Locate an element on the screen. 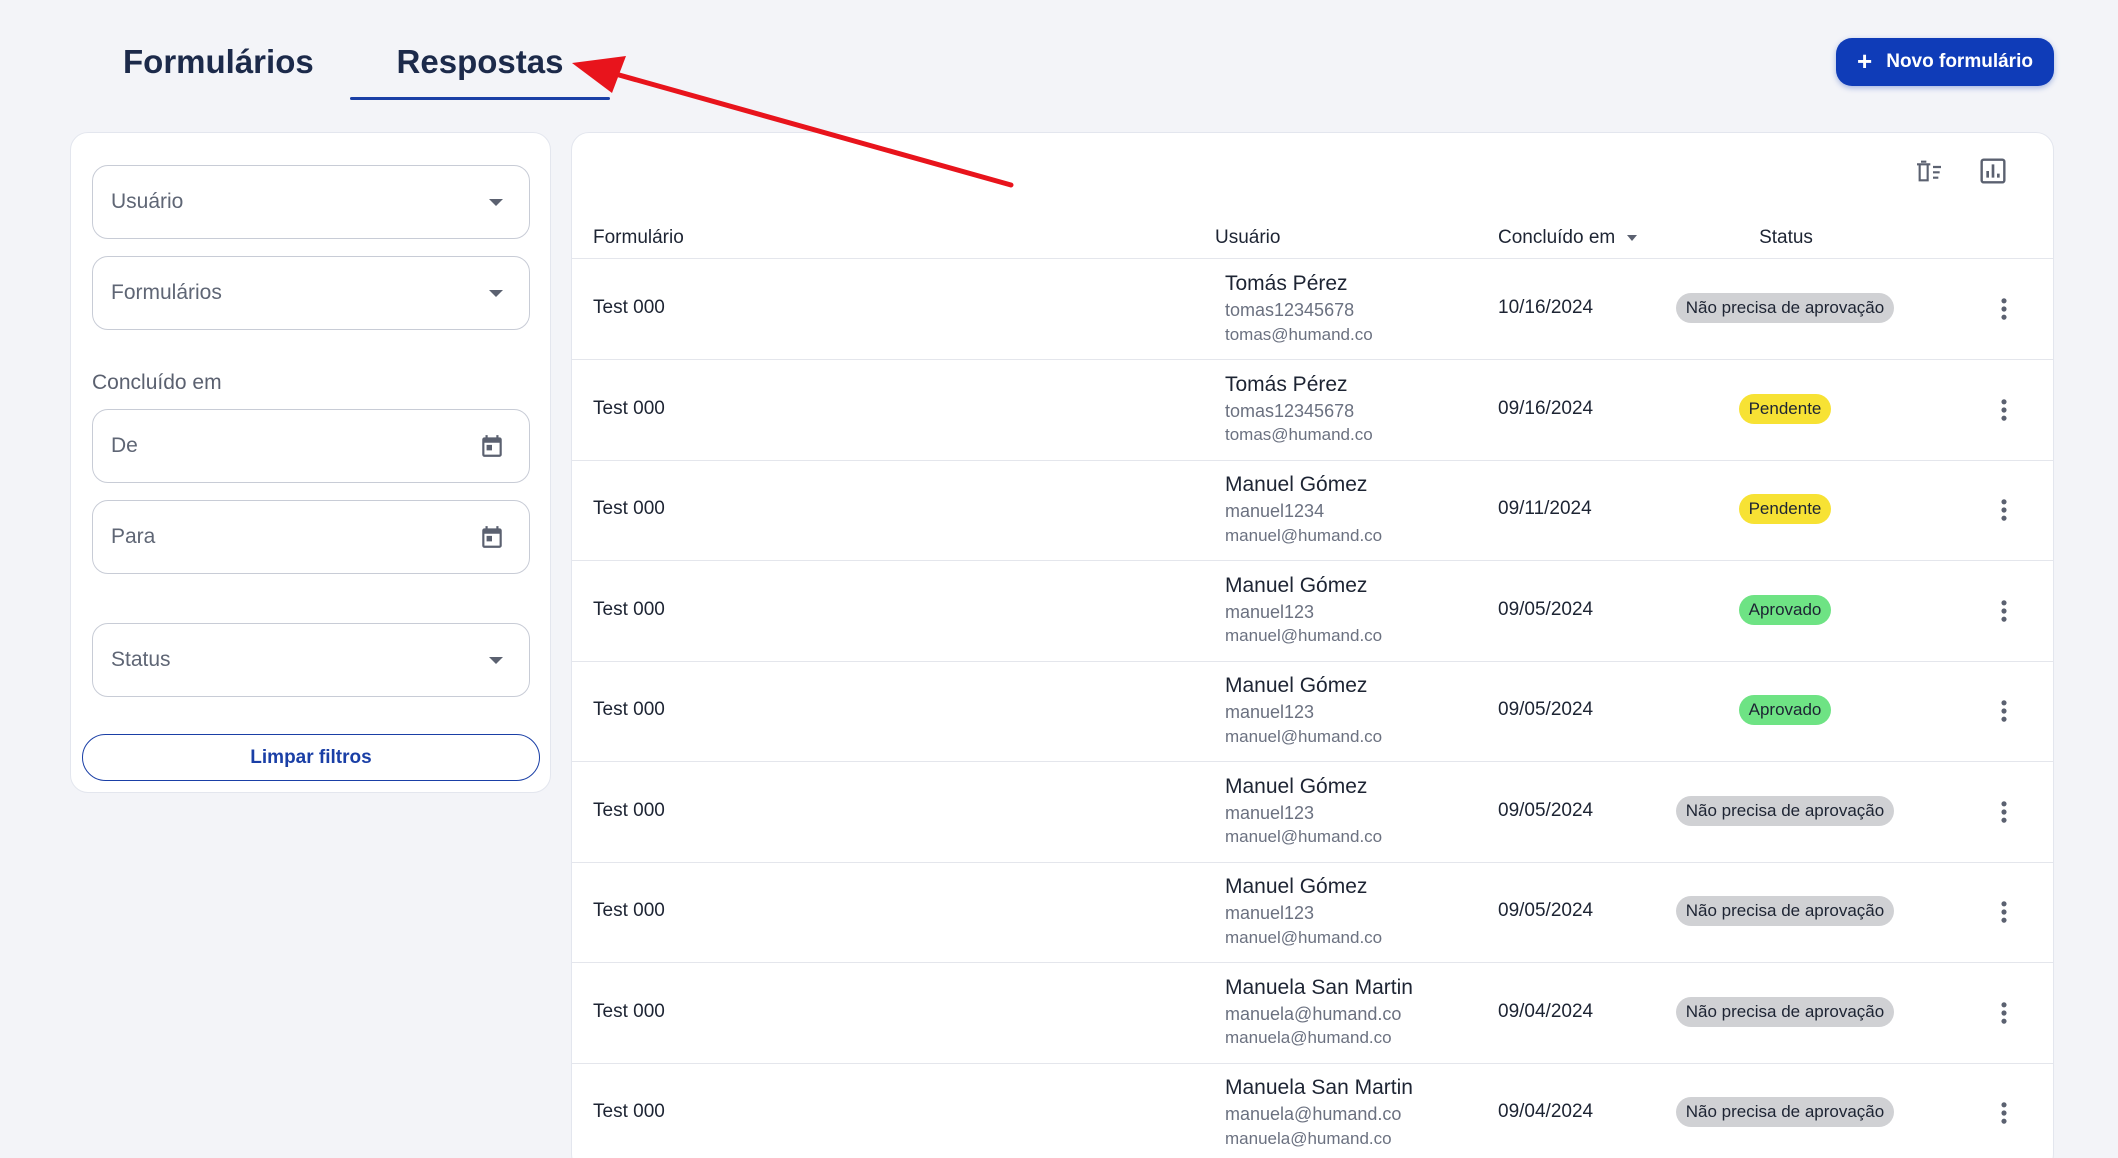 The height and width of the screenshot is (1158, 2118). status-filter-placeholder: Status is located at coordinates (141, 659).